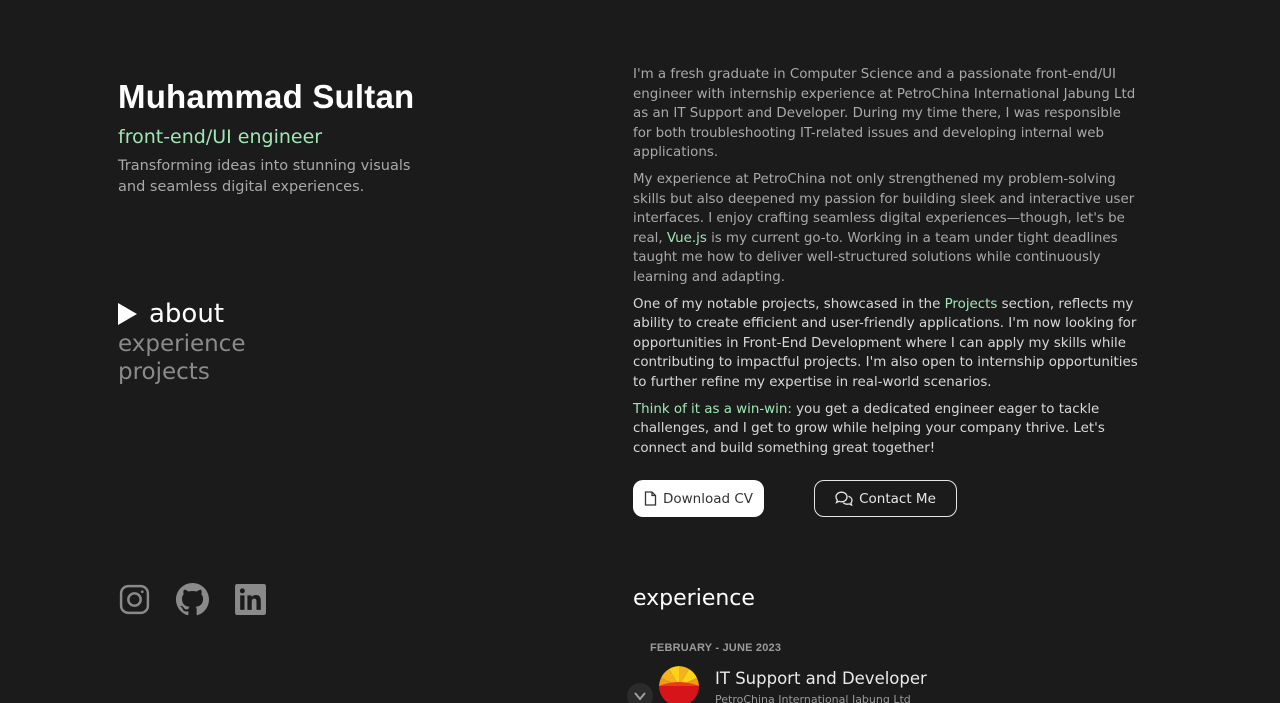  I want to click on document-icon, so click(650, 498).